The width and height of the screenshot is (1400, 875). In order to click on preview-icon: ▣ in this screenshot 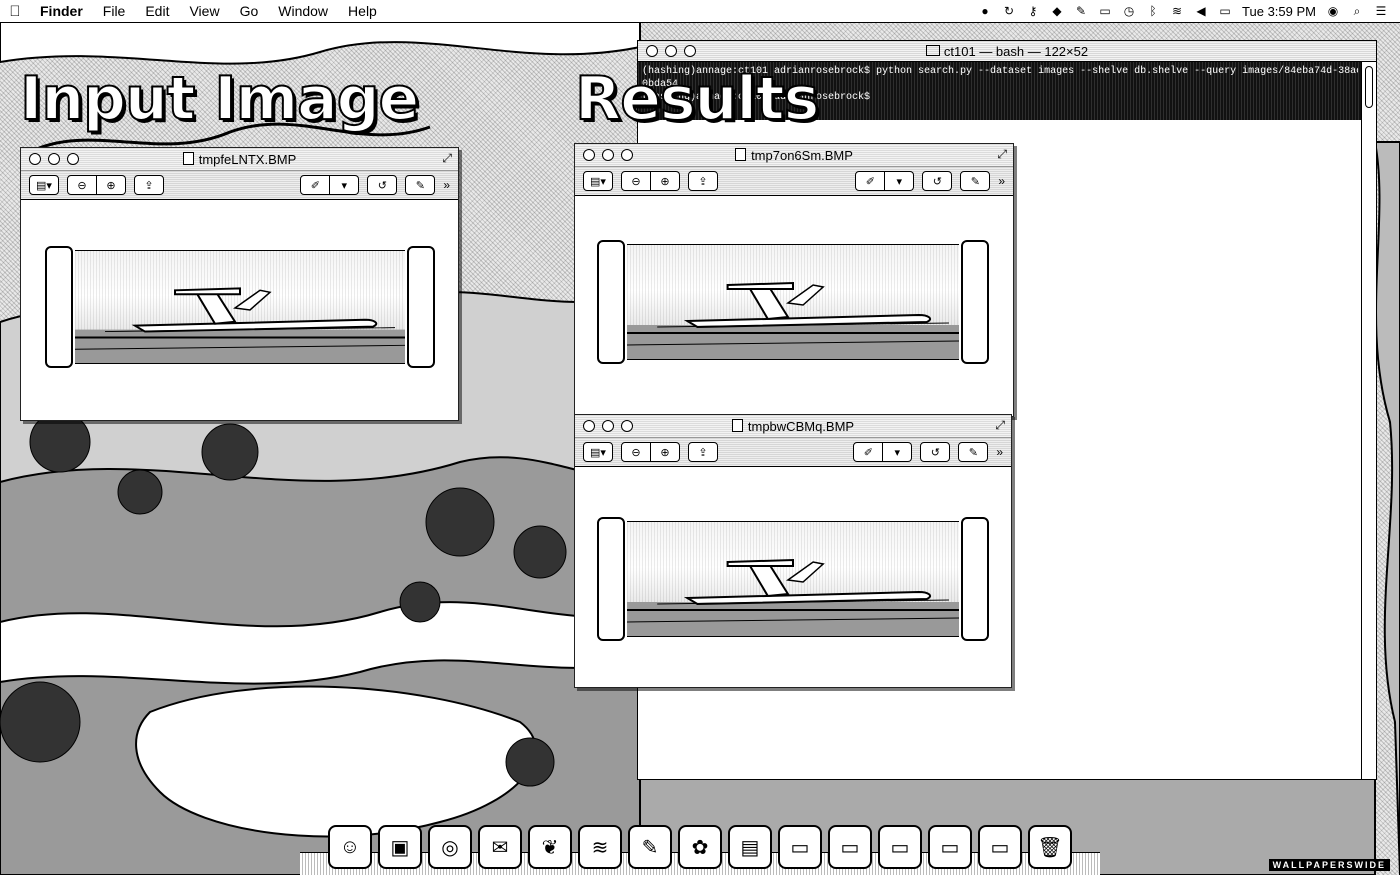, I will do `click(400, 847)`.